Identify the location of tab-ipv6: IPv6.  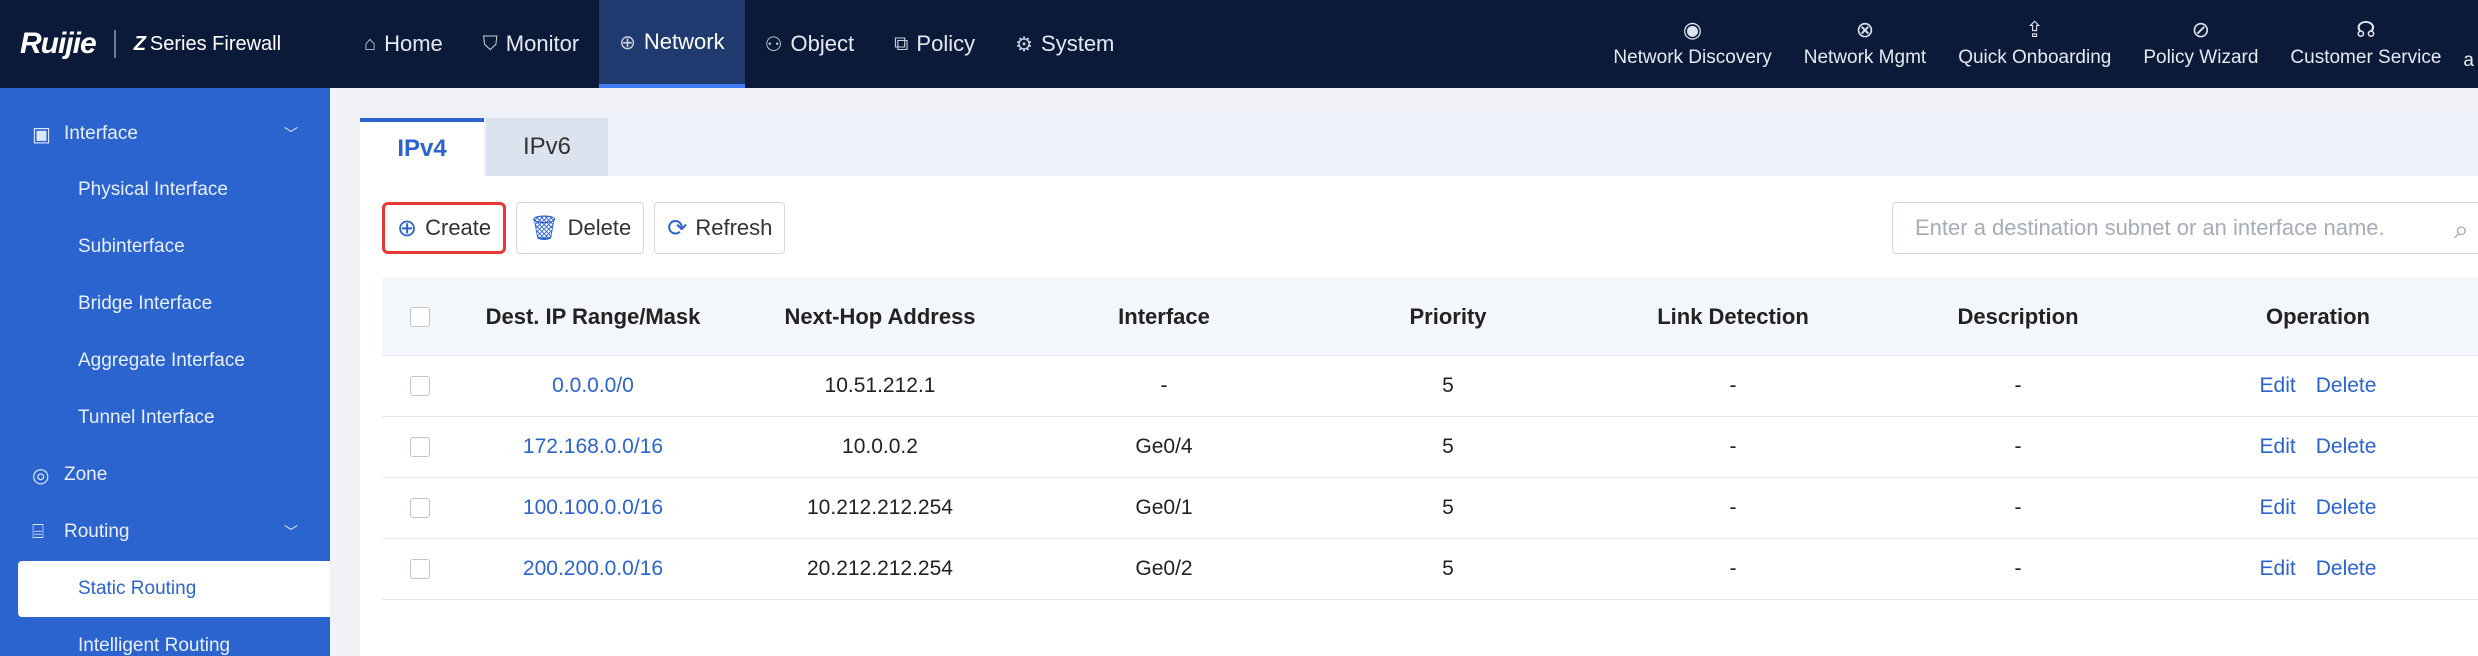
(547, 147).